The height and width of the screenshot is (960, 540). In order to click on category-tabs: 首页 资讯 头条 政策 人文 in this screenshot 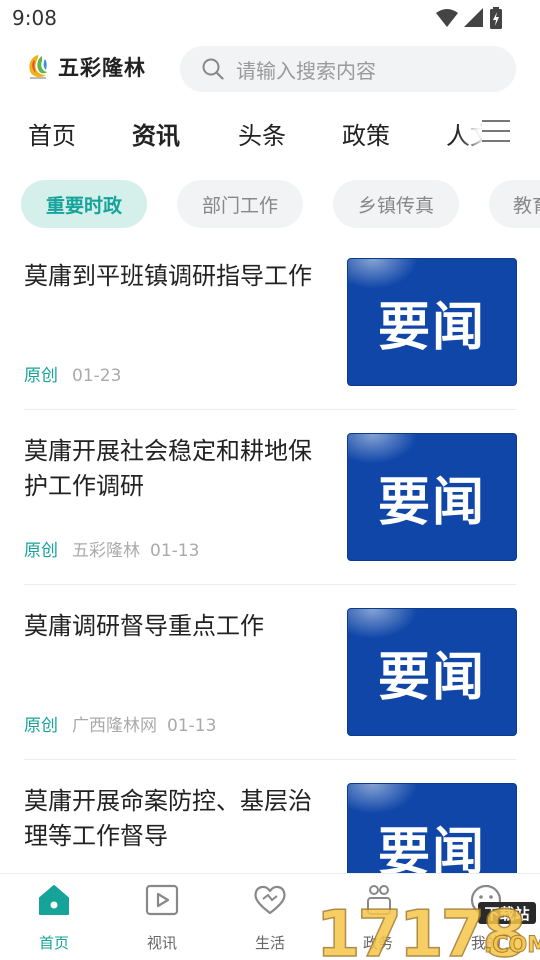, I will do `click(270, 134)`.